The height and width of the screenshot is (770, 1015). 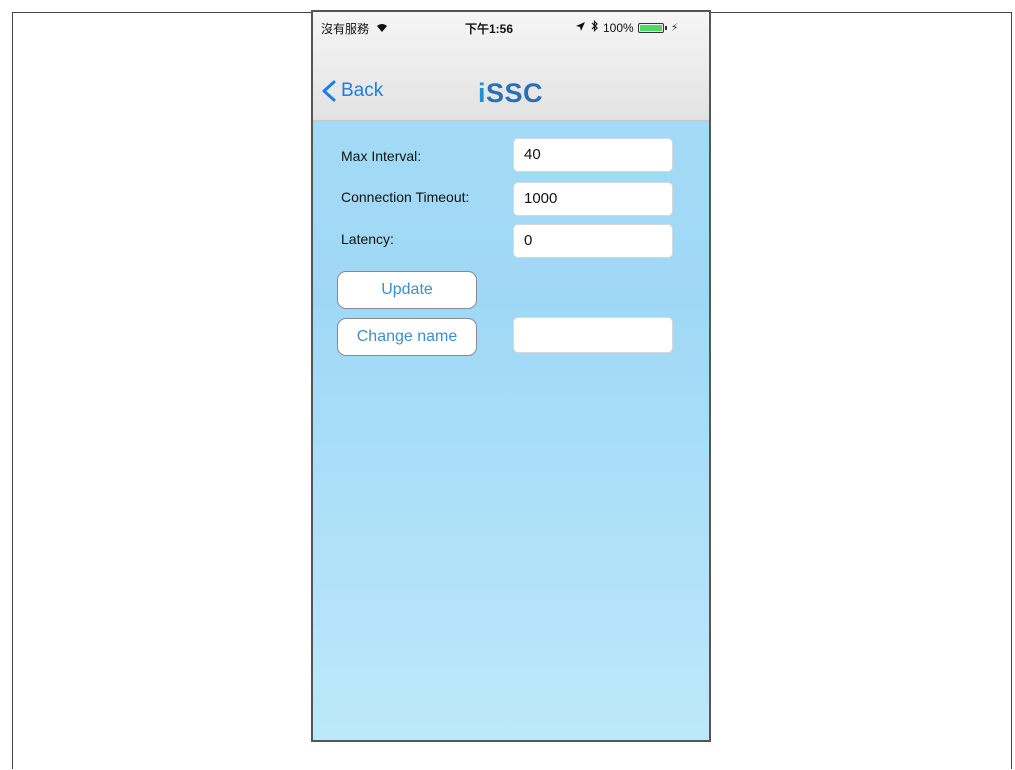 I want to click on status-carrier: 沒有服務, so click(x=354, y=28).